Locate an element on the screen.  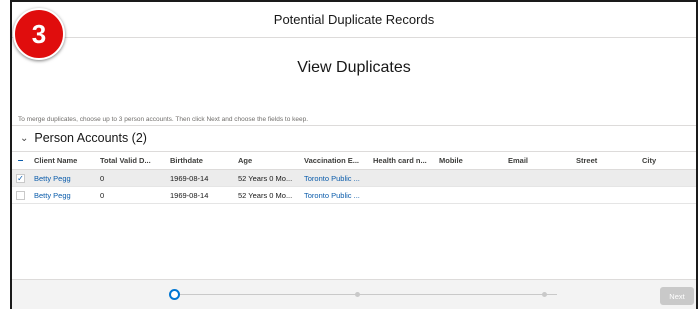
step-number-badge: 3 is located at coordinates (39, 34).